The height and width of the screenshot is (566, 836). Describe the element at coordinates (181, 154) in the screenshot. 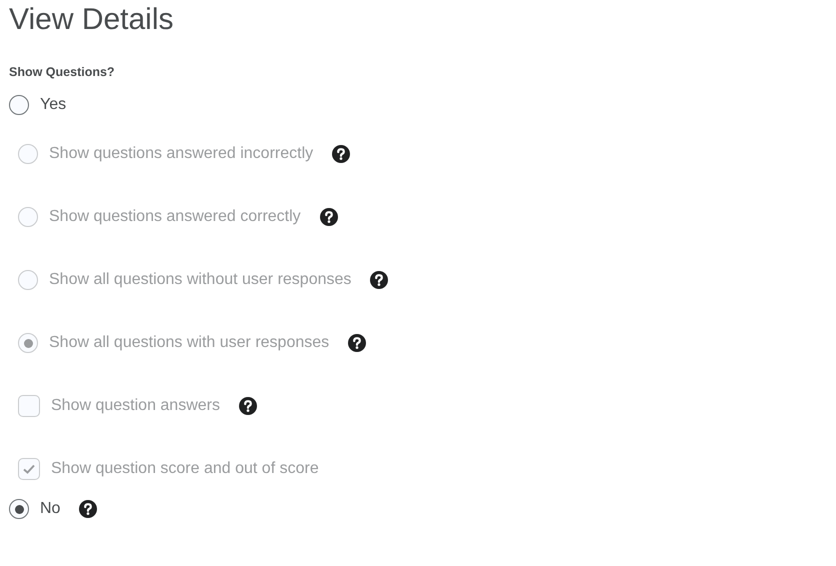

I see `option-label: Show questions answered incorrectly` at that location.